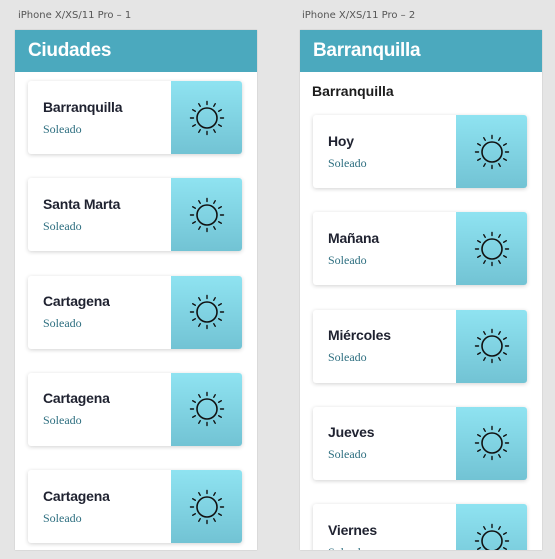  What do you see at coordinates (99, 214) in the screenshot?
I see `card-text: Santa Marta Soleado` at bounding box center [99, 214].